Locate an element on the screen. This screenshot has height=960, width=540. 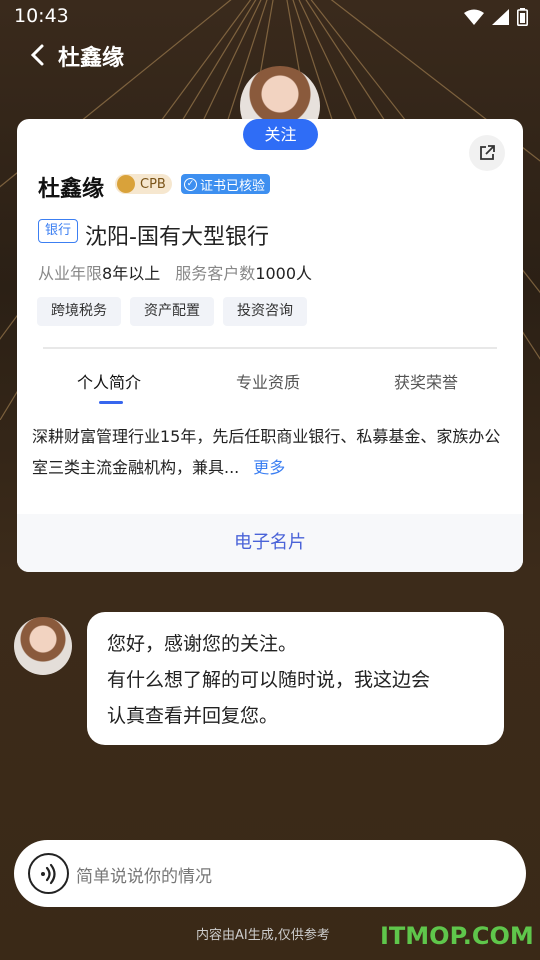
specialty-tag: 资产配置 is located at coordinates (172, 311).